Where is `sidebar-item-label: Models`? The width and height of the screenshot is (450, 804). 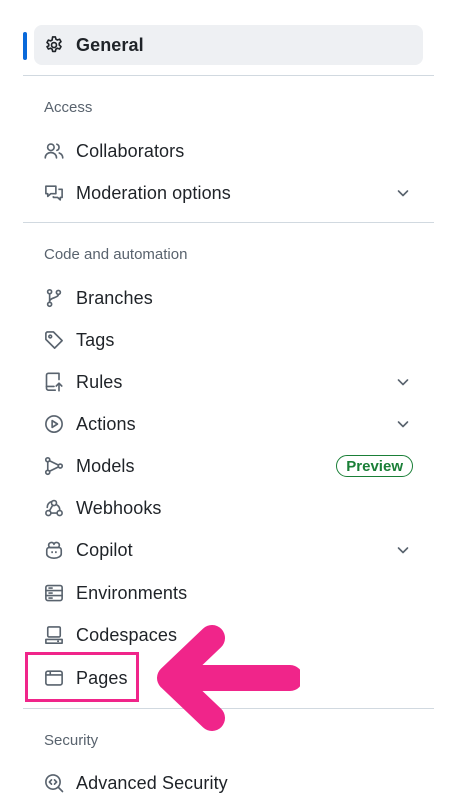
sidebar-item-label: Models is located at coordinates (105, 465).